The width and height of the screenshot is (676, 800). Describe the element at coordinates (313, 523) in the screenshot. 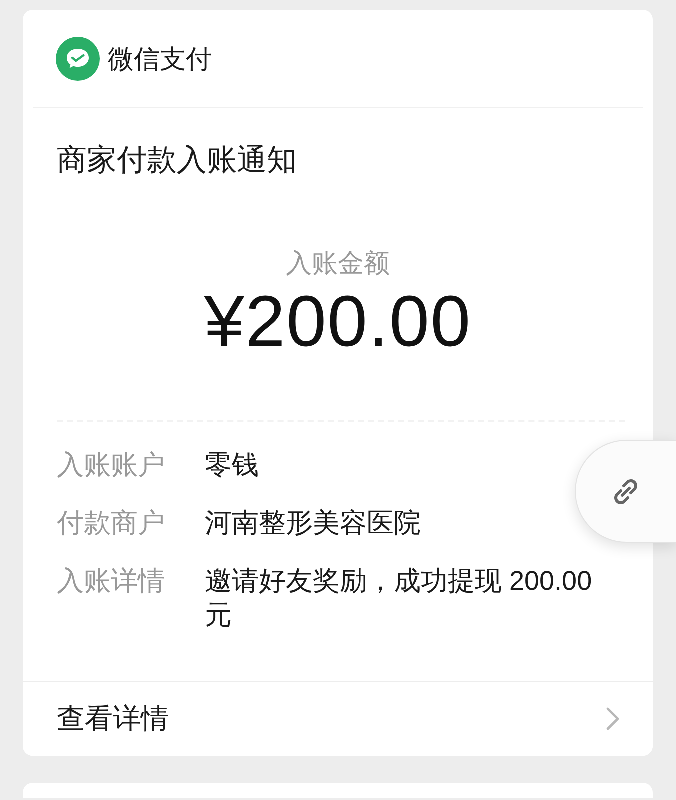

I see `detail-value: 河南整形美容医院` at that location.